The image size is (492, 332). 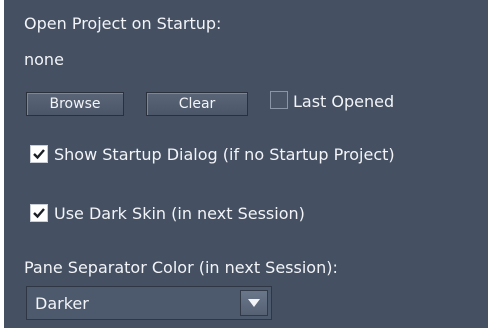 I want to click on dark-skin-label: Use Dark Skin (in next Session), so click(x=179, y=213).